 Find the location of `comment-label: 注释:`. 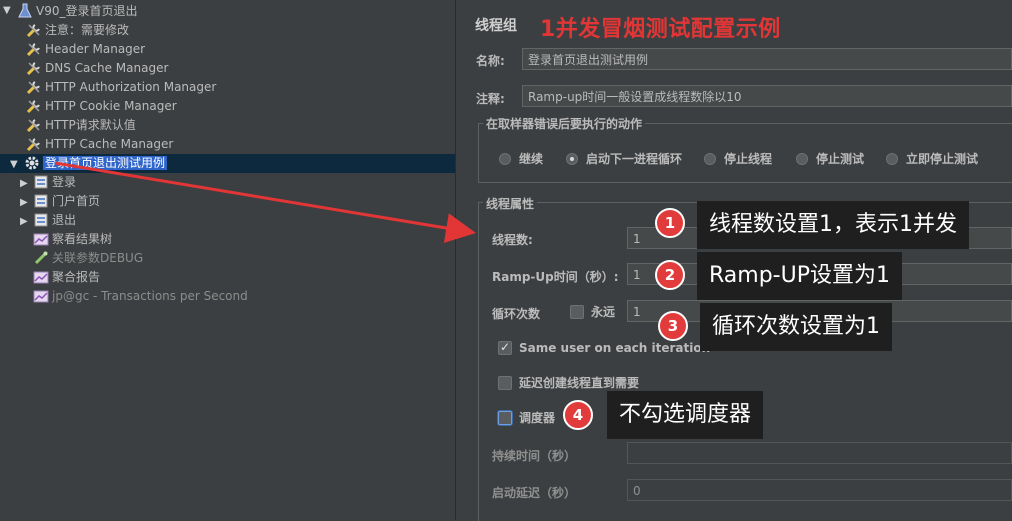

comment-label: 注释: is located at coordinates (490, 99).